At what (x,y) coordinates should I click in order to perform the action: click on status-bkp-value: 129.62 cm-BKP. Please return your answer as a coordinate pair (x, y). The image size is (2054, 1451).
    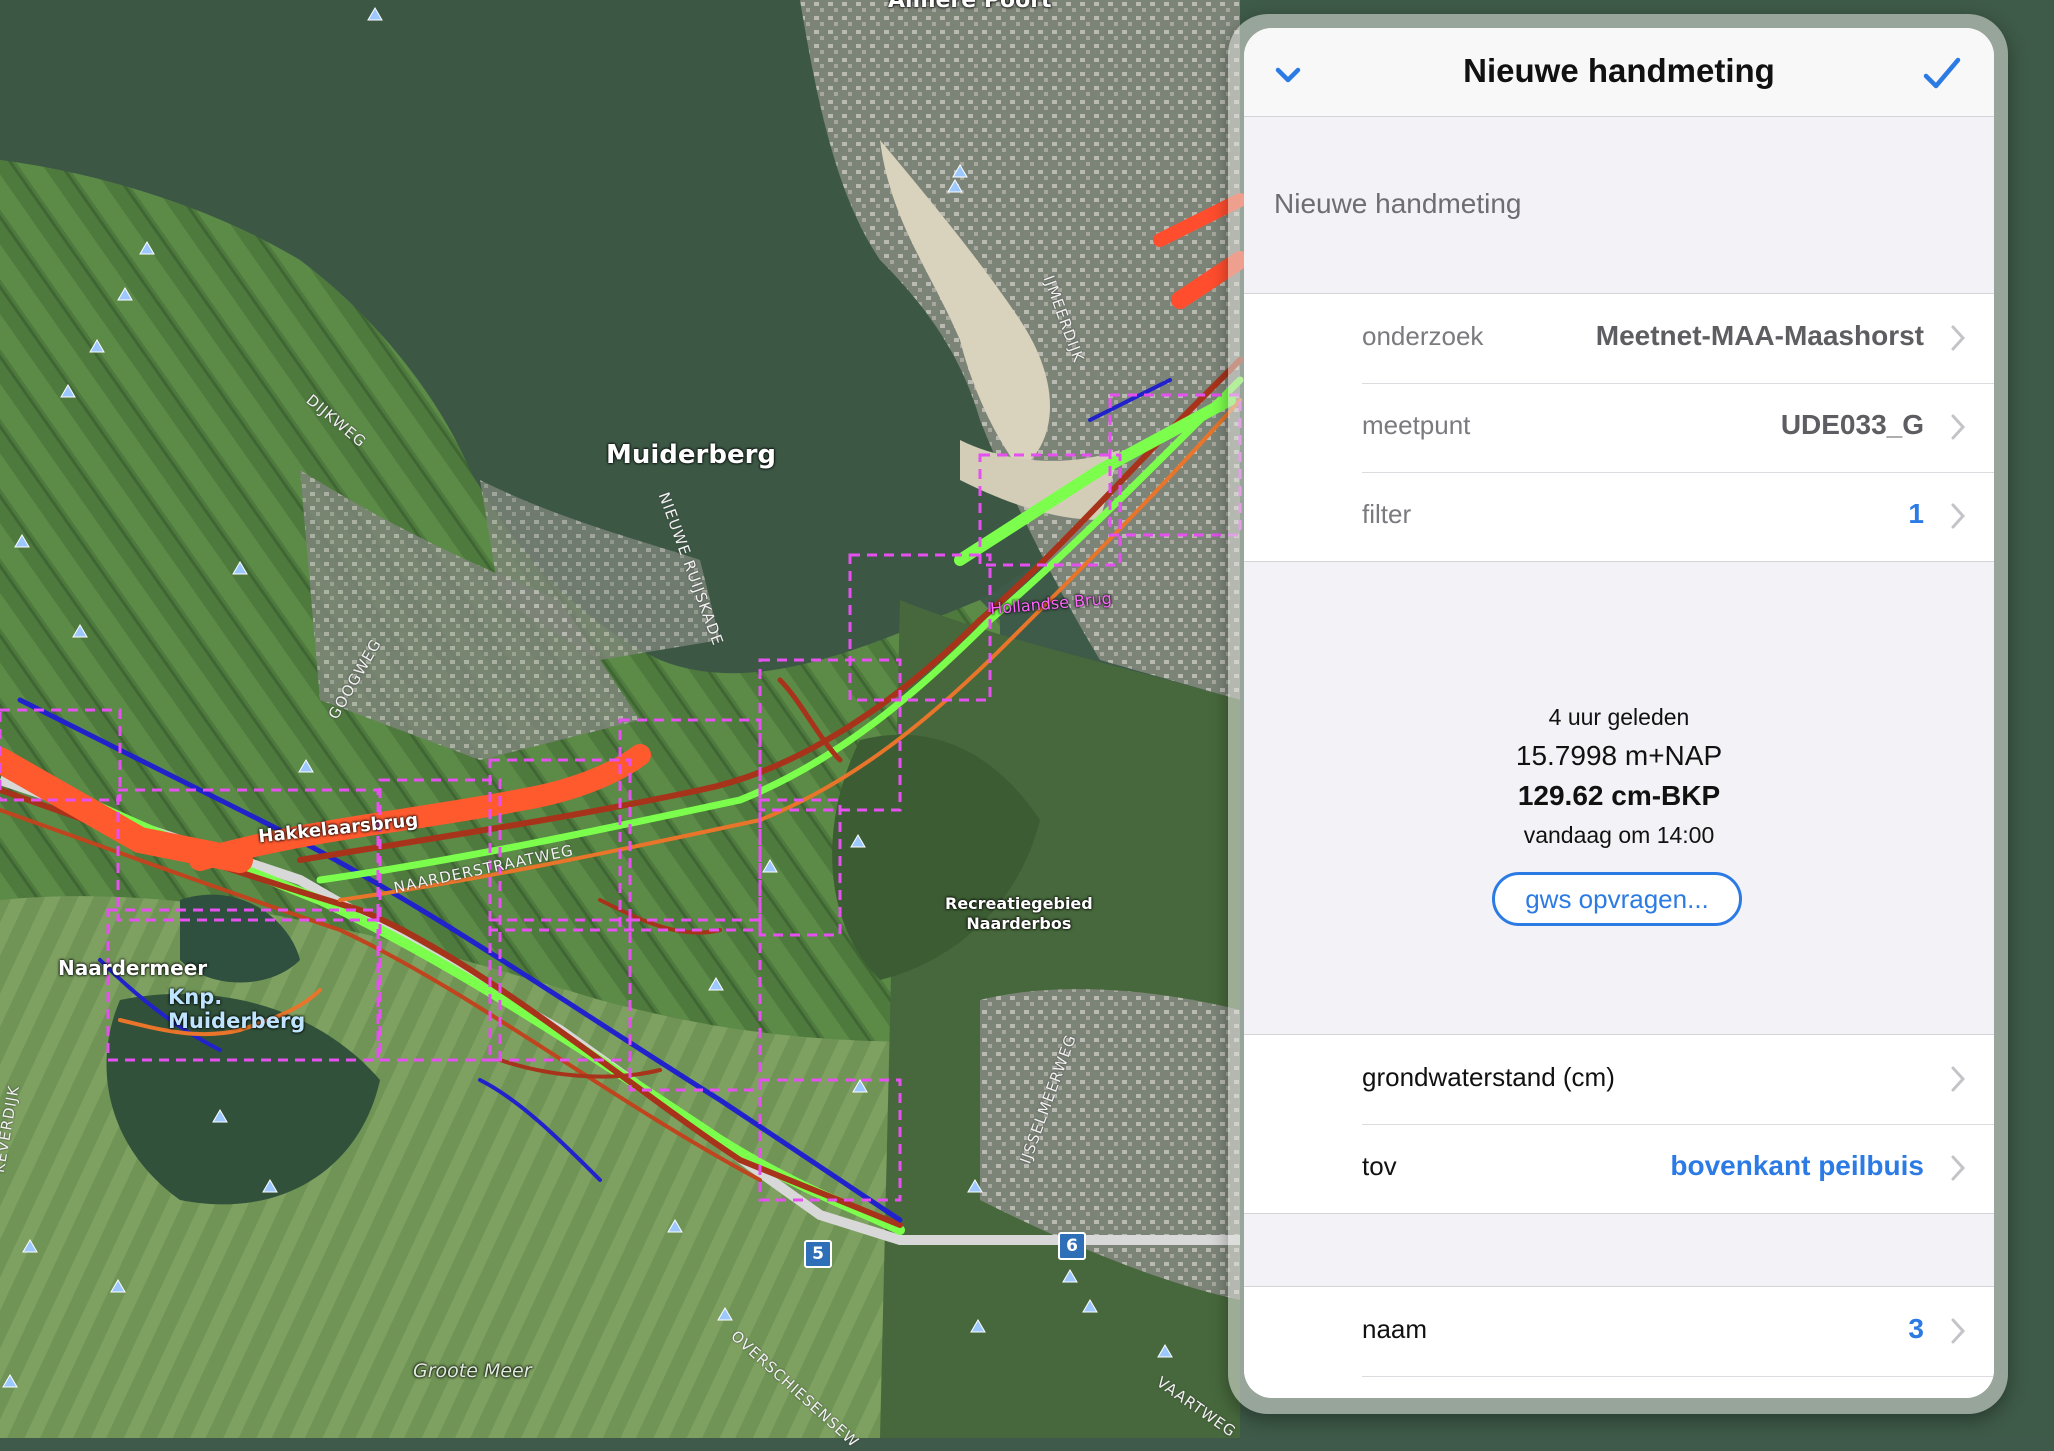
    Looking at the image, I should click on (1619, 795).